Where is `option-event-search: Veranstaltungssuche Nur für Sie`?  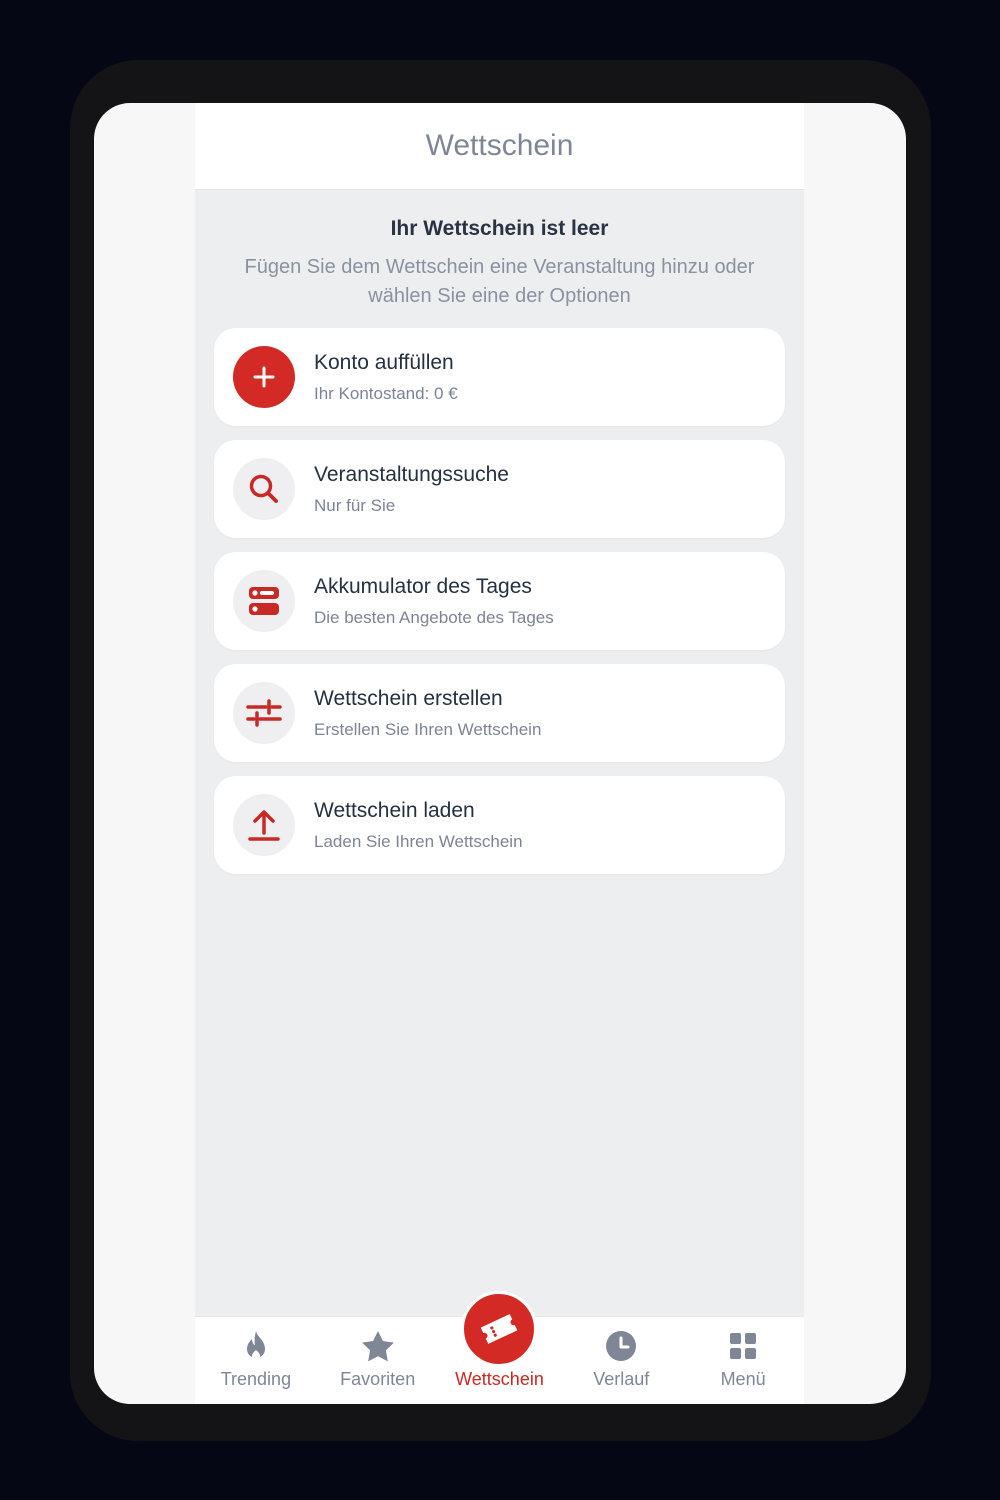 option-event-search: Veranstaltungssuche Nur für Sie is located at coordinates (499, 489).